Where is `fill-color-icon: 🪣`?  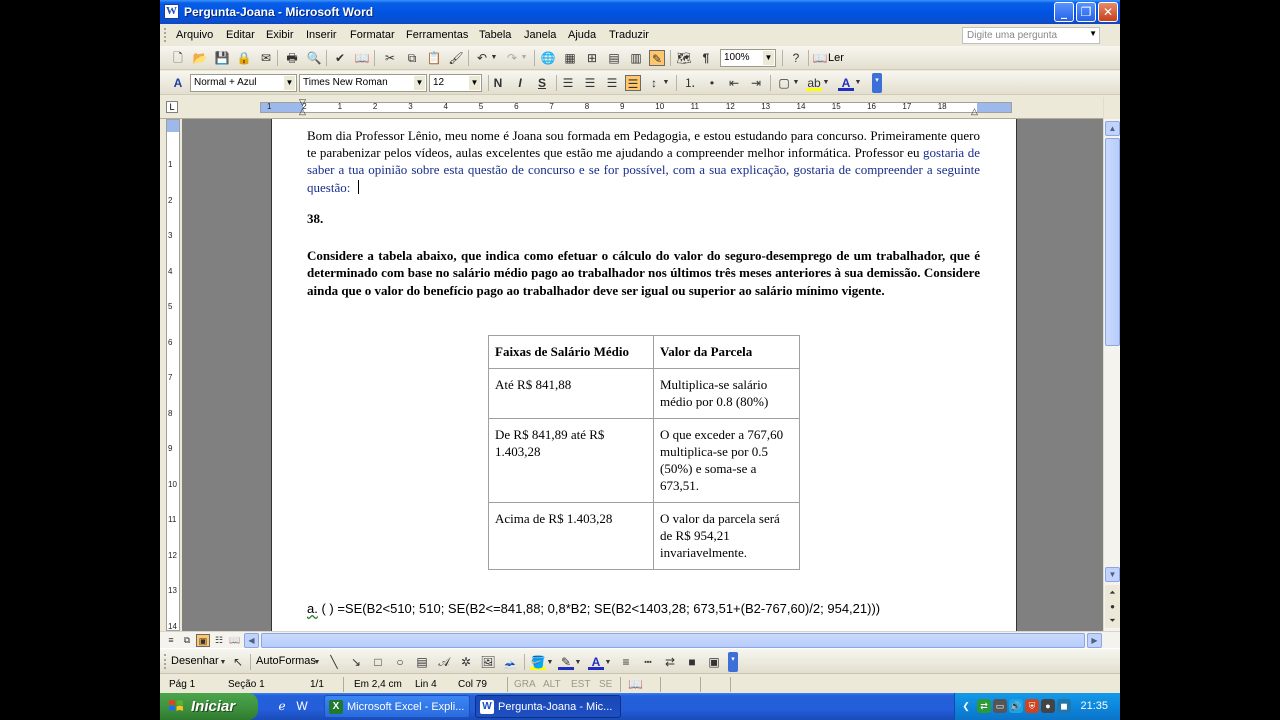
fill-color-icon: 🪣 is located at coordinates (538, 662).